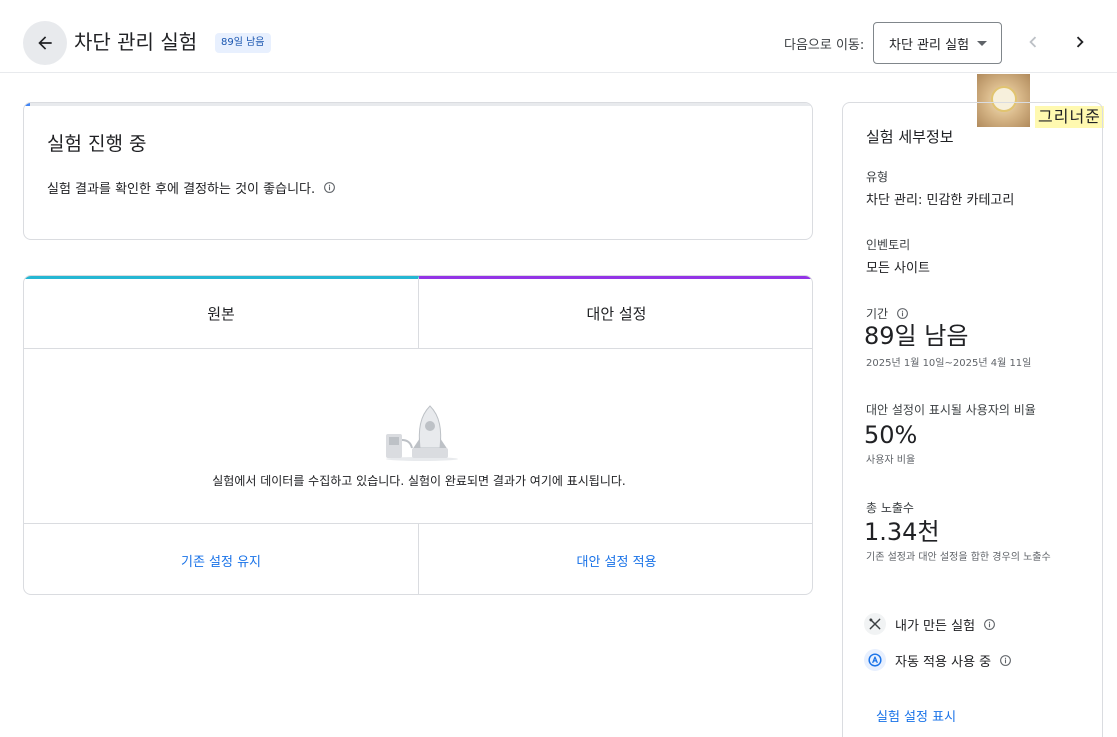 This screenshot has width=1117, height=737. I want to click on ratio-label: 대안 설정이 표시될 사용자의 비율, so click(951, 410).